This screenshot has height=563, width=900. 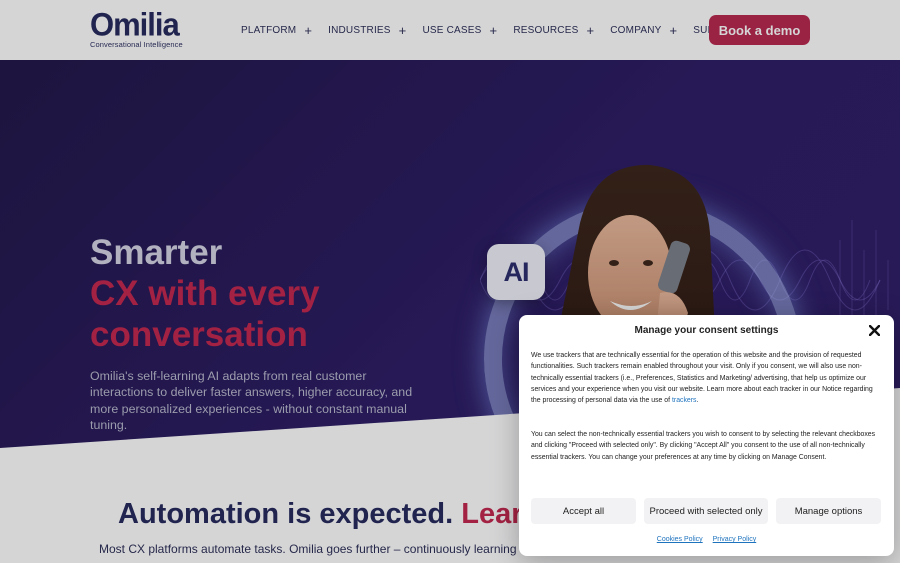 I want to click on hero-title-line1: Smarter, so click(x=156, y=252).